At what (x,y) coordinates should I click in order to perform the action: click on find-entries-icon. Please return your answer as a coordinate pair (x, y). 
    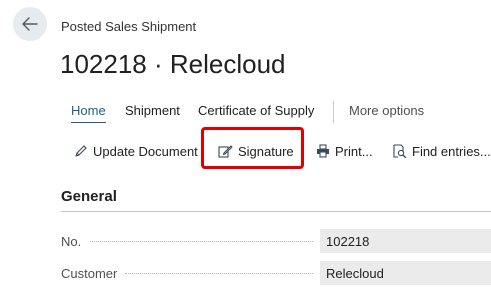
    Looking at the image, I should click on (400, 151).